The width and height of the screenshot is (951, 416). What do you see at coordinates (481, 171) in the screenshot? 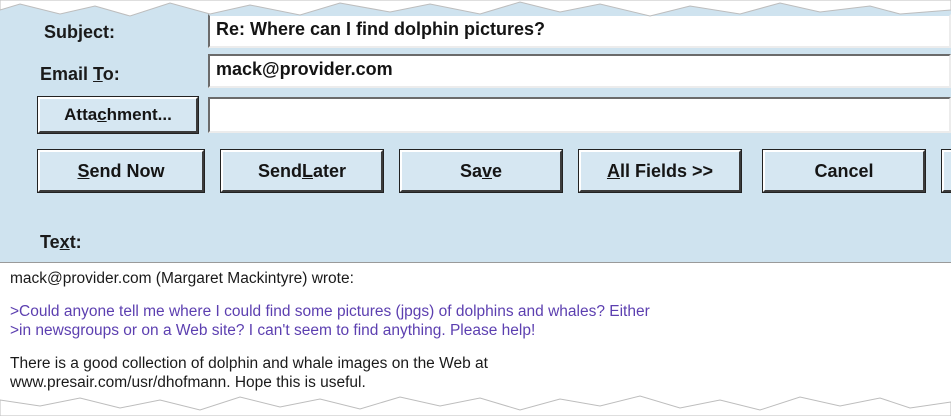
I see `save-button: Sa v e` at bounding box center [481, 171].